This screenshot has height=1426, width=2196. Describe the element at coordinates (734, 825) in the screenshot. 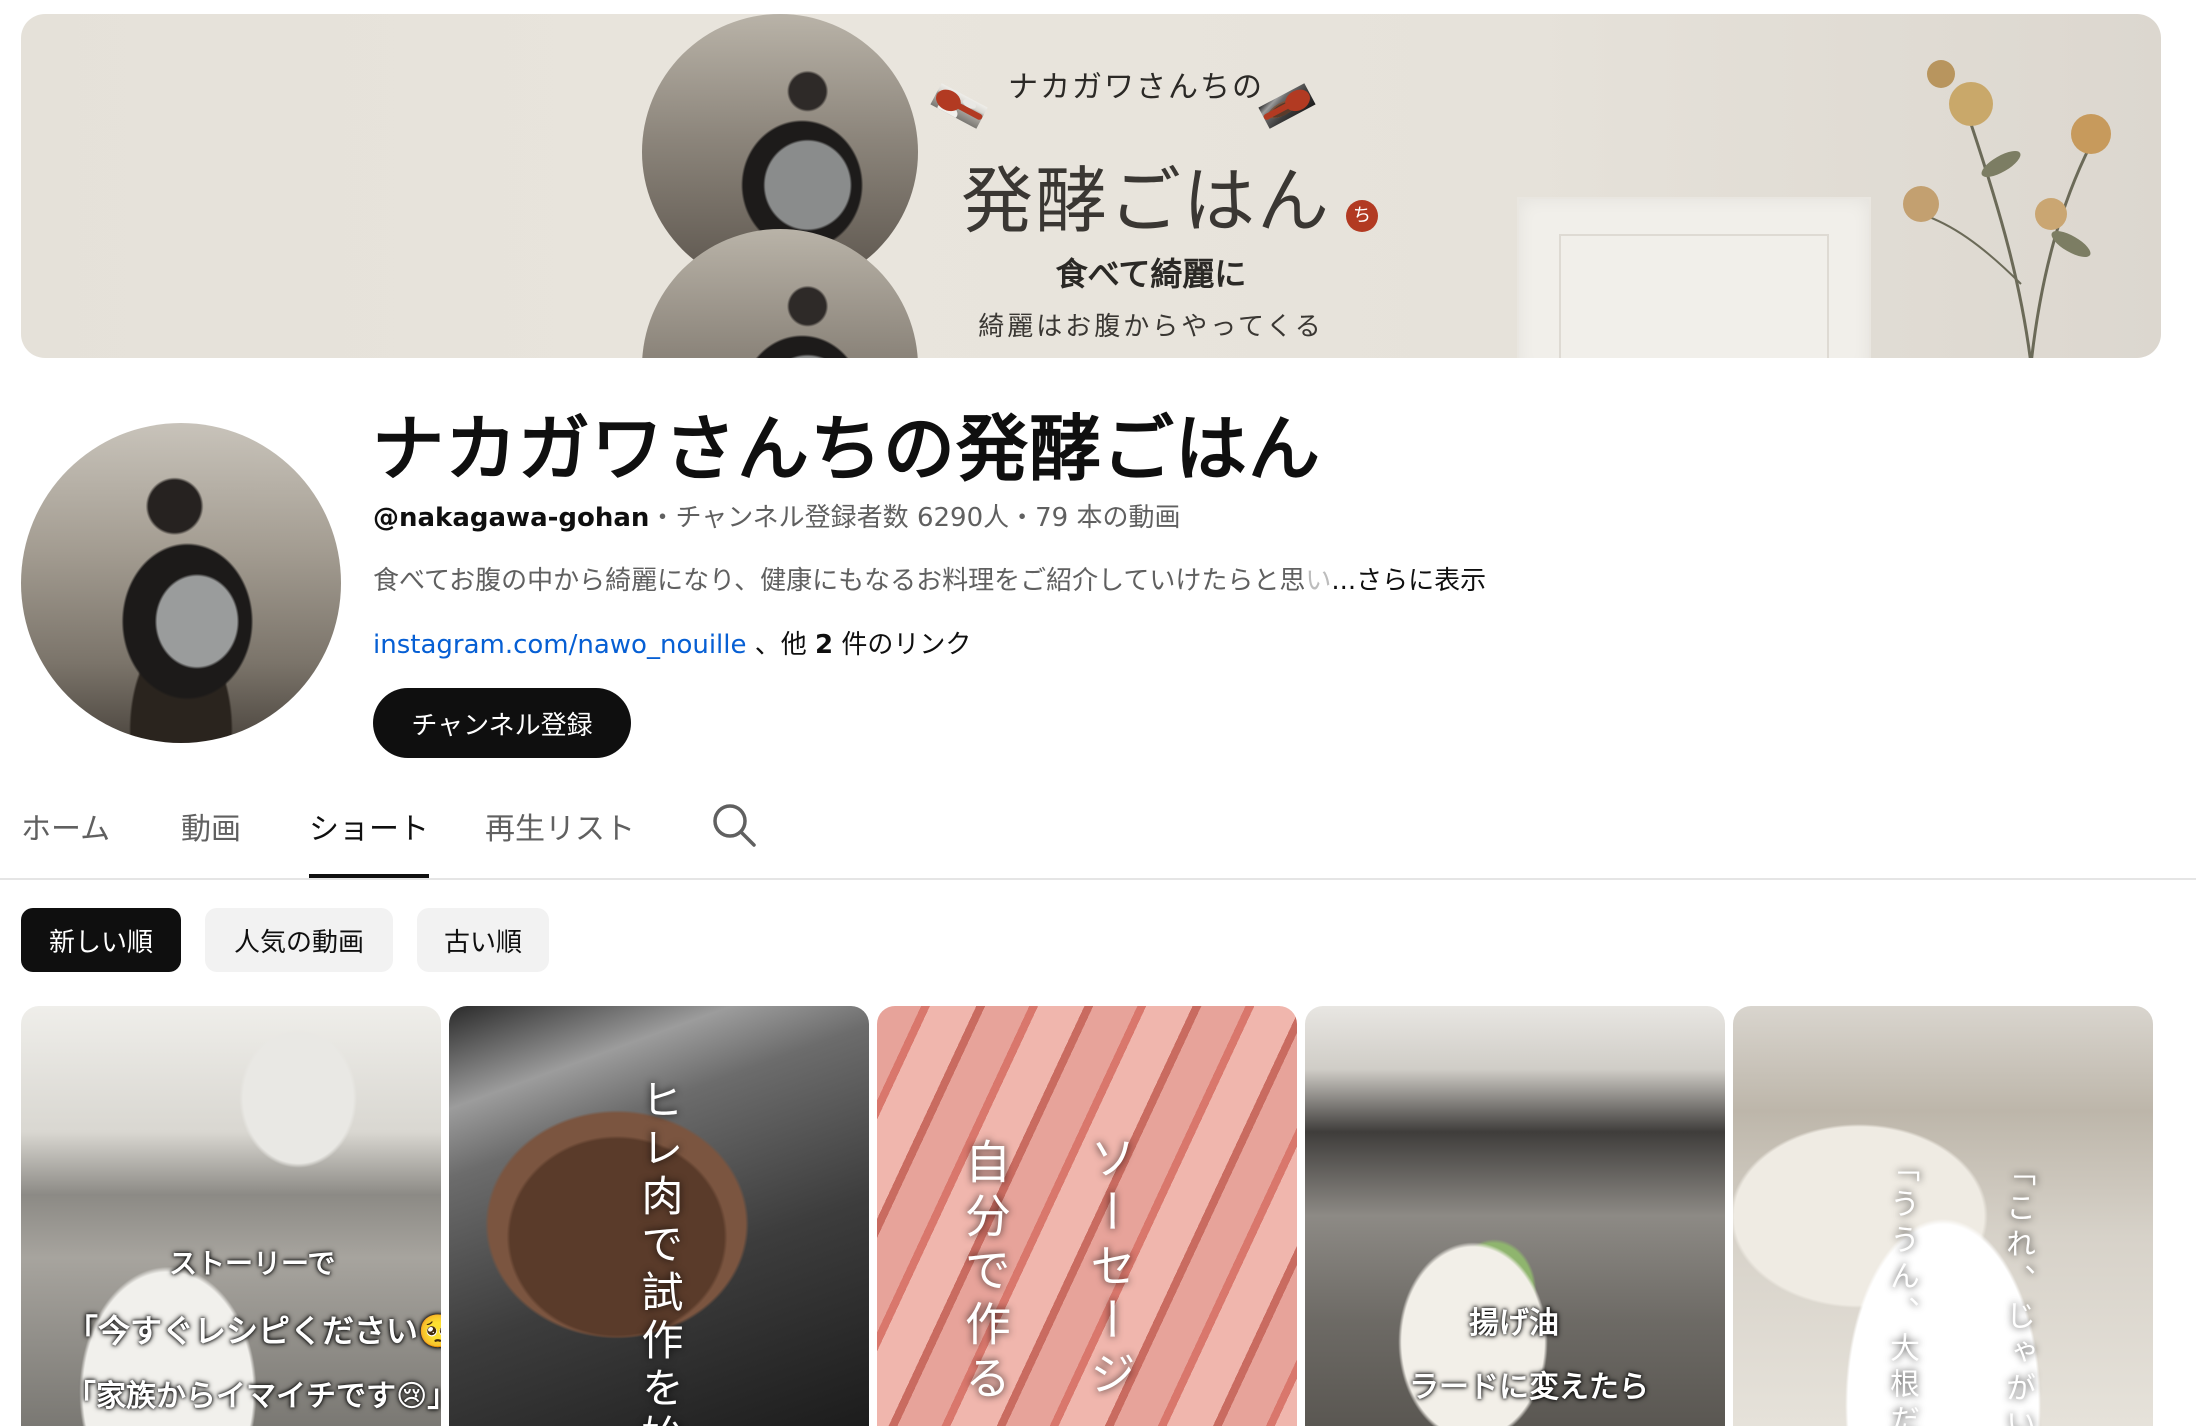

I see `search-icon` at that location.